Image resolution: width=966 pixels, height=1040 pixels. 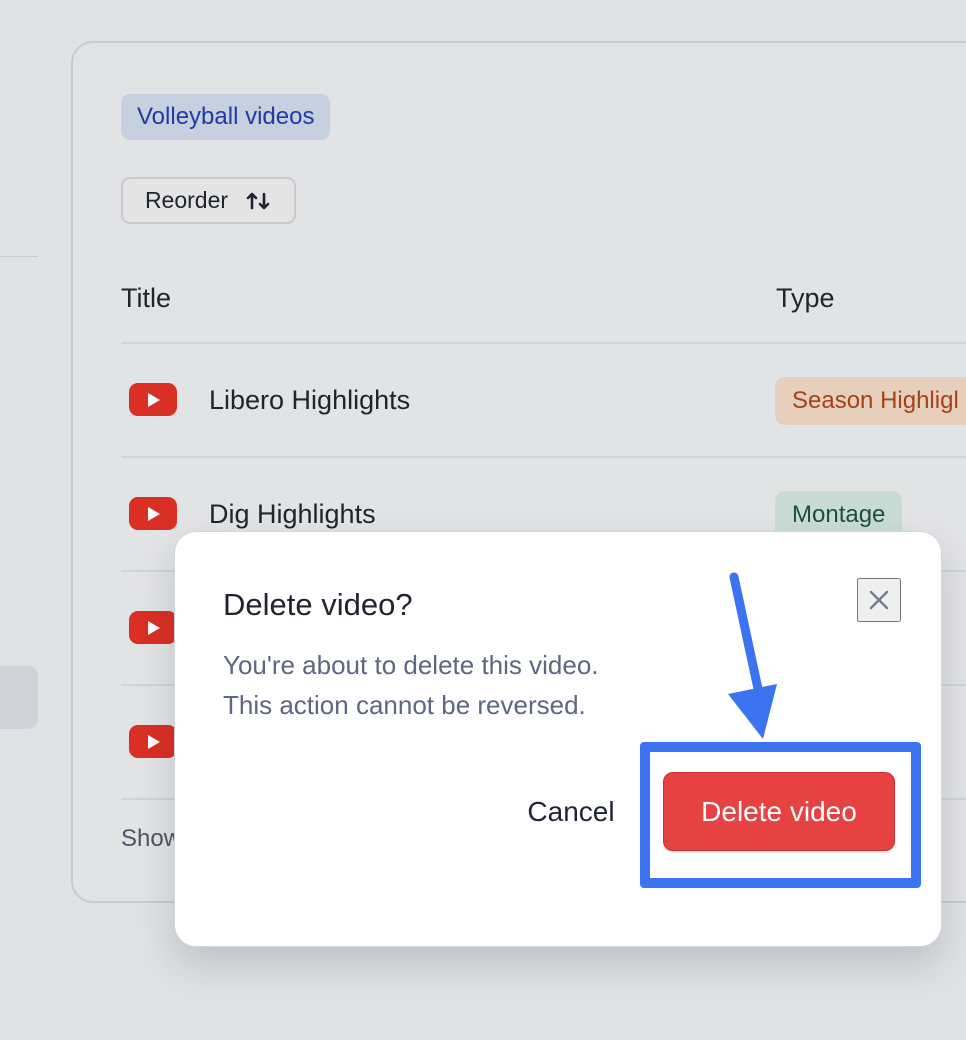 What do you see at coordinates (779, 811) in the screenshot?
I see `delete-video-button: Delete video` at bounding box center [779, 811].